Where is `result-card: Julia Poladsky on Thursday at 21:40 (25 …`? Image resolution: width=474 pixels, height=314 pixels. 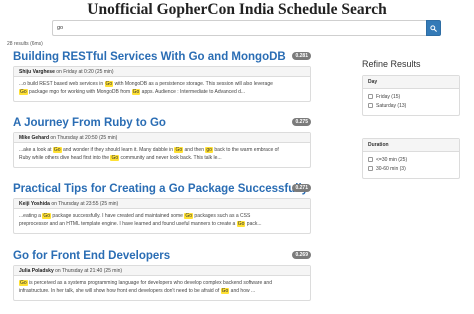
result-card: Julia Poladsky on Thursday at 21:40 (25 … is located at coordinates (162, 283).